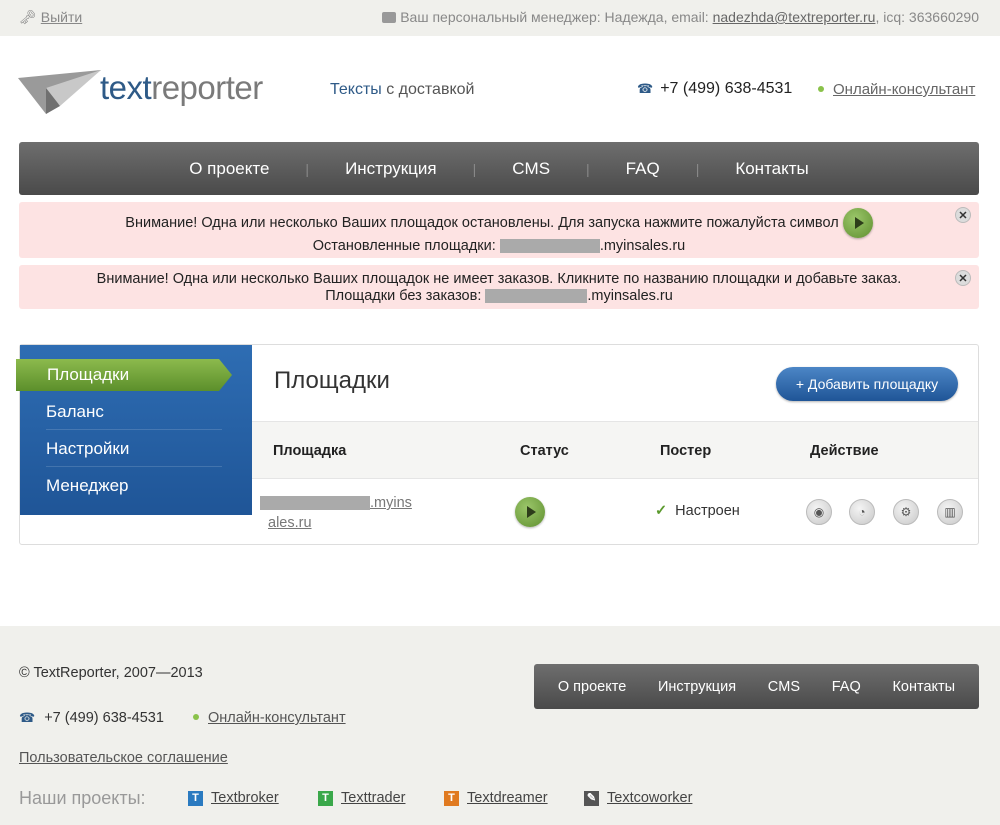 The height and width of the screenshot is (825, 1000). Describe the element at coordinates (923, 687) in the screenshot. I see `footer-nav-contacts: Контакты` at that location.